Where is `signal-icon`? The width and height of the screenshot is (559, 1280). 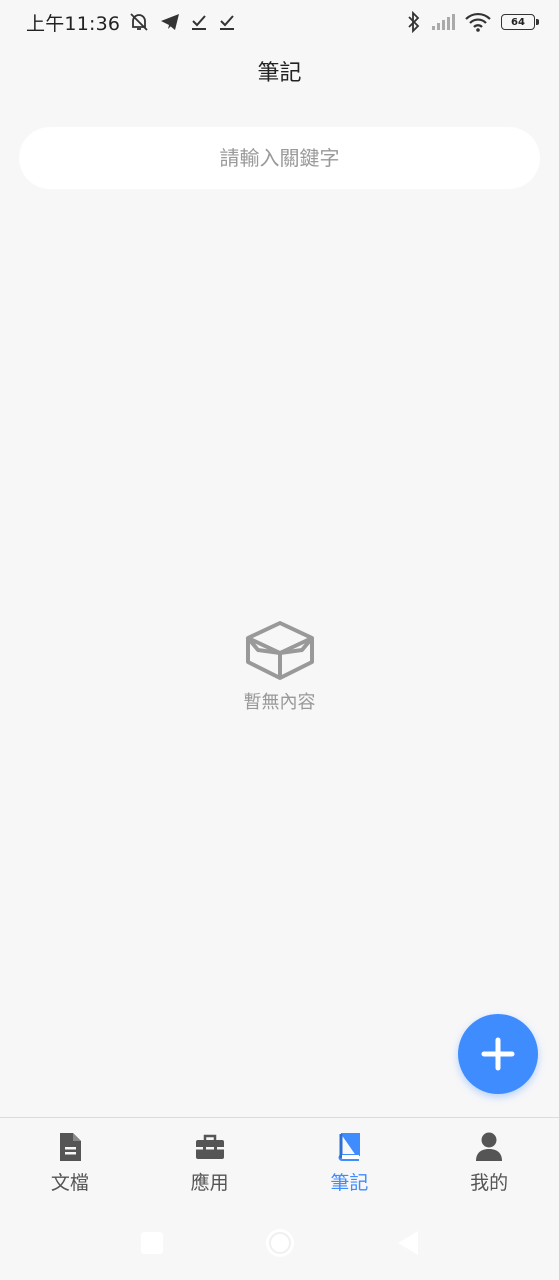 signal-icon is located at coordinates (443, 22).